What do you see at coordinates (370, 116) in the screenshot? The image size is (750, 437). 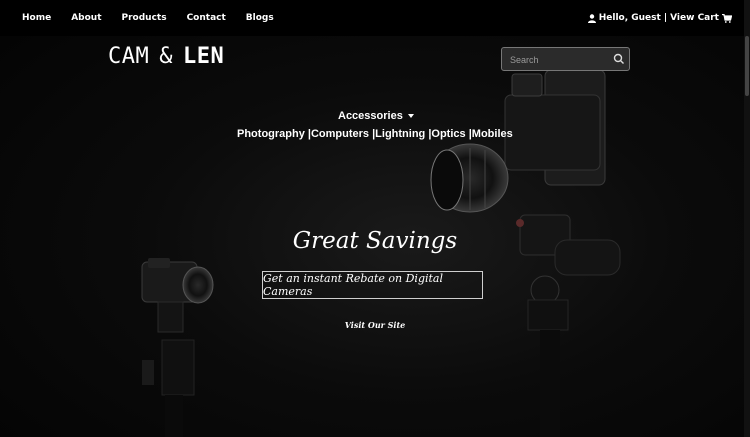 I see `accessories-label: Accessories` at bounding box center [370, 116].